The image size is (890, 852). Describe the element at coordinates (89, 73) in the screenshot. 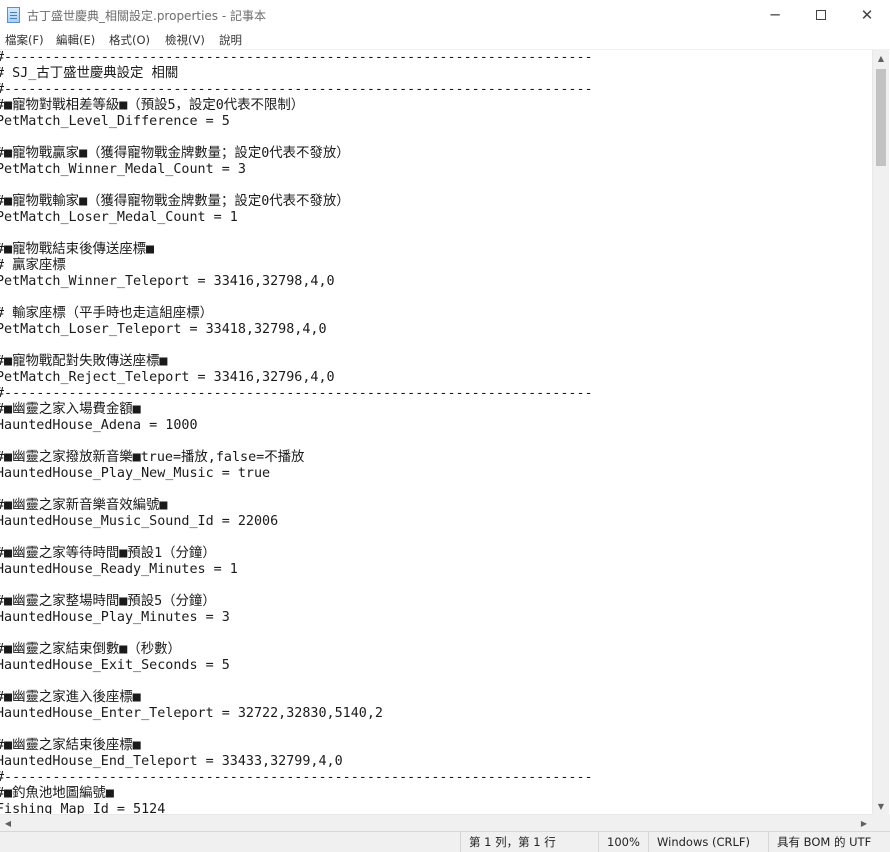

I see `text-line: # SJ_古丁盛世慶典設定 相關` at that location.